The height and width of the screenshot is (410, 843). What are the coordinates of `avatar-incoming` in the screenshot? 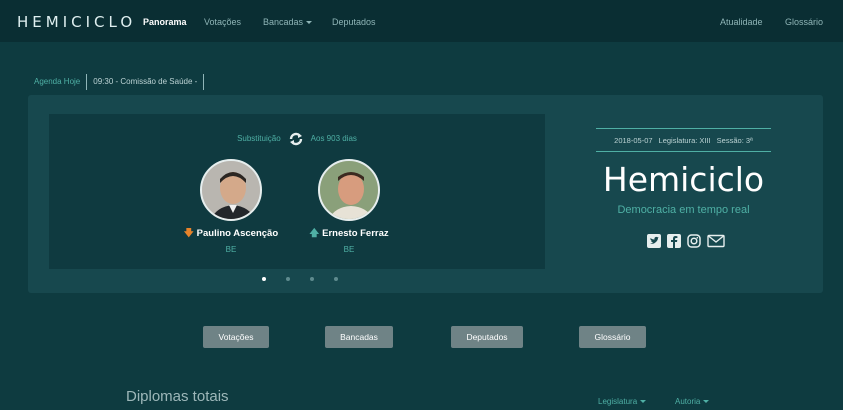 It's located at (349, 190).